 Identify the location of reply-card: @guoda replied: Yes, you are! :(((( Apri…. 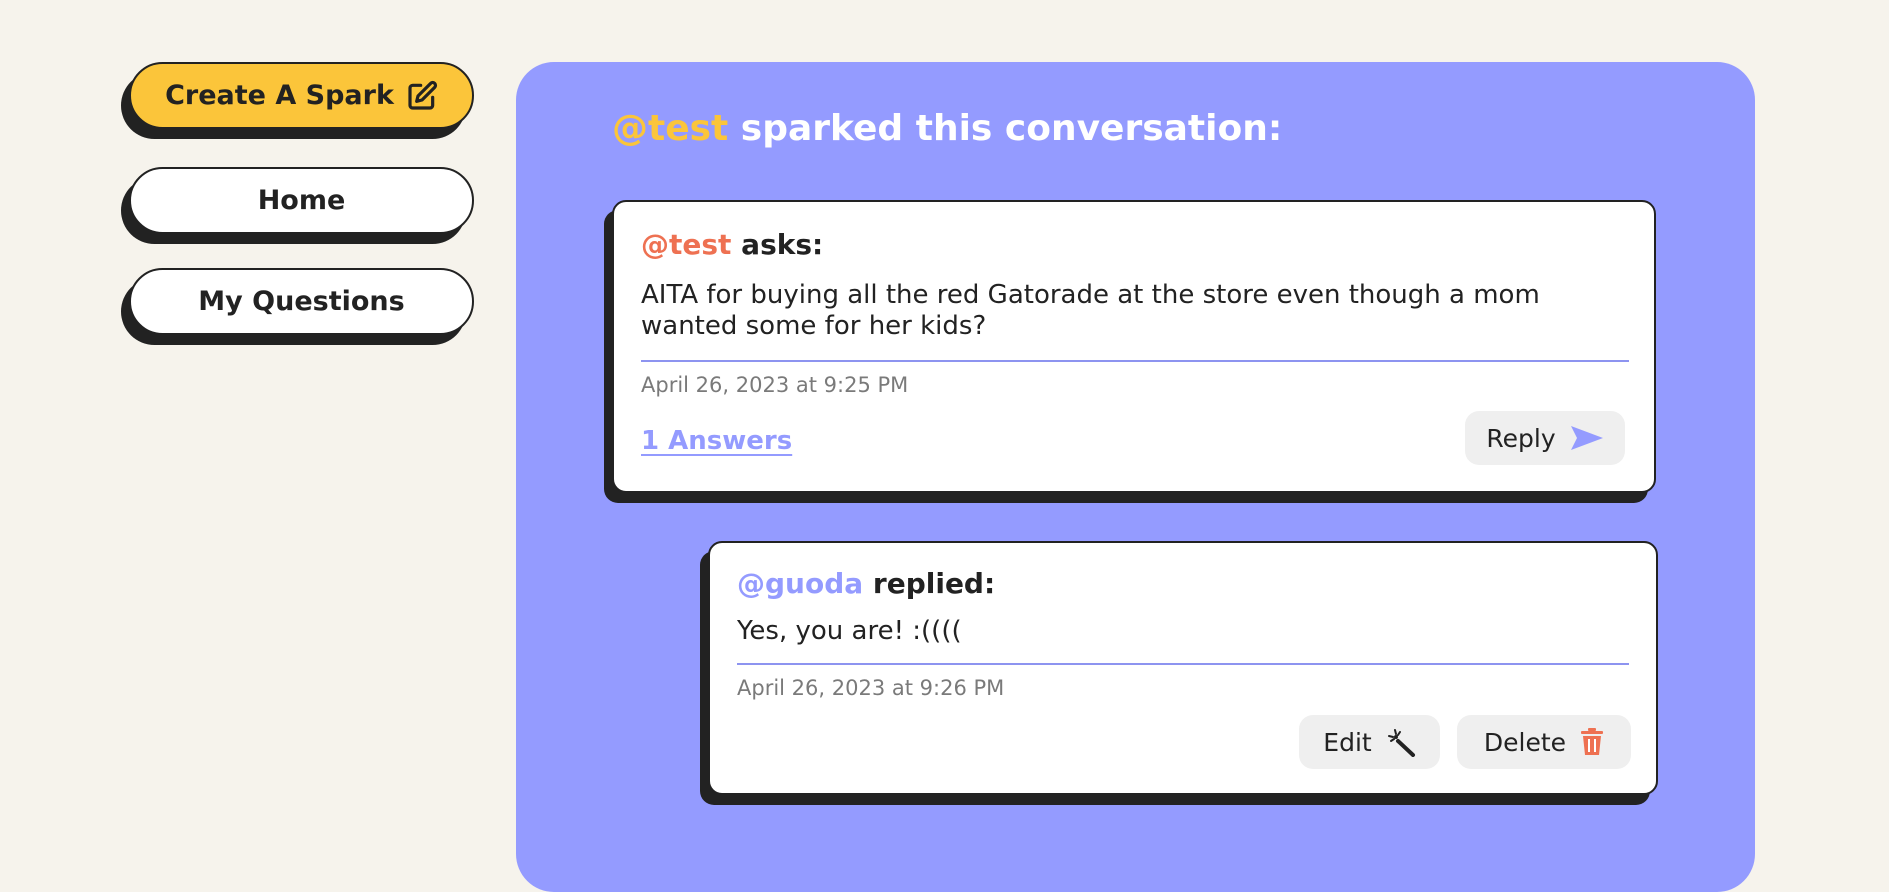
(1183, 668).